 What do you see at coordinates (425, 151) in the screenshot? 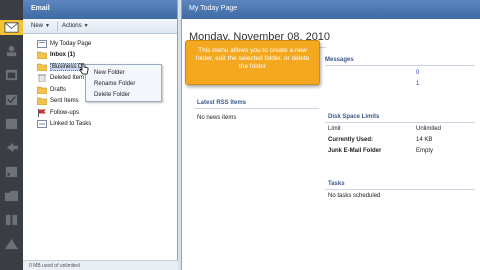
I see `junk-folder-value: Empty` at bounding box center [425, 151].